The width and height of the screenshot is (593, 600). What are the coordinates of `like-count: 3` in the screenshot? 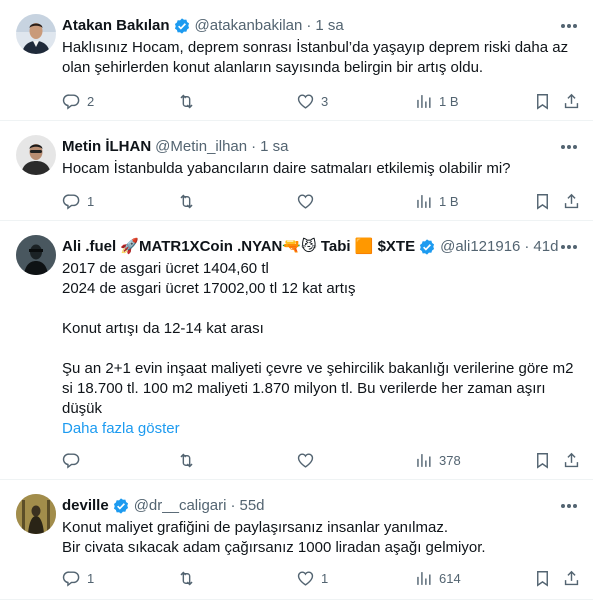 It's located at (325, 101).